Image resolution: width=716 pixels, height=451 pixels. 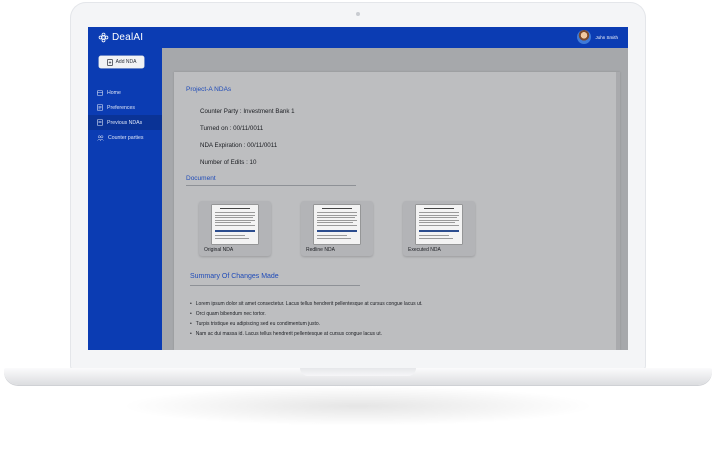 What do you see at coordinates (247, 111) in the screenshot?
I see `counter-party-field: Counter Party : Investment Bank 1` at bounding box center [247, 111].